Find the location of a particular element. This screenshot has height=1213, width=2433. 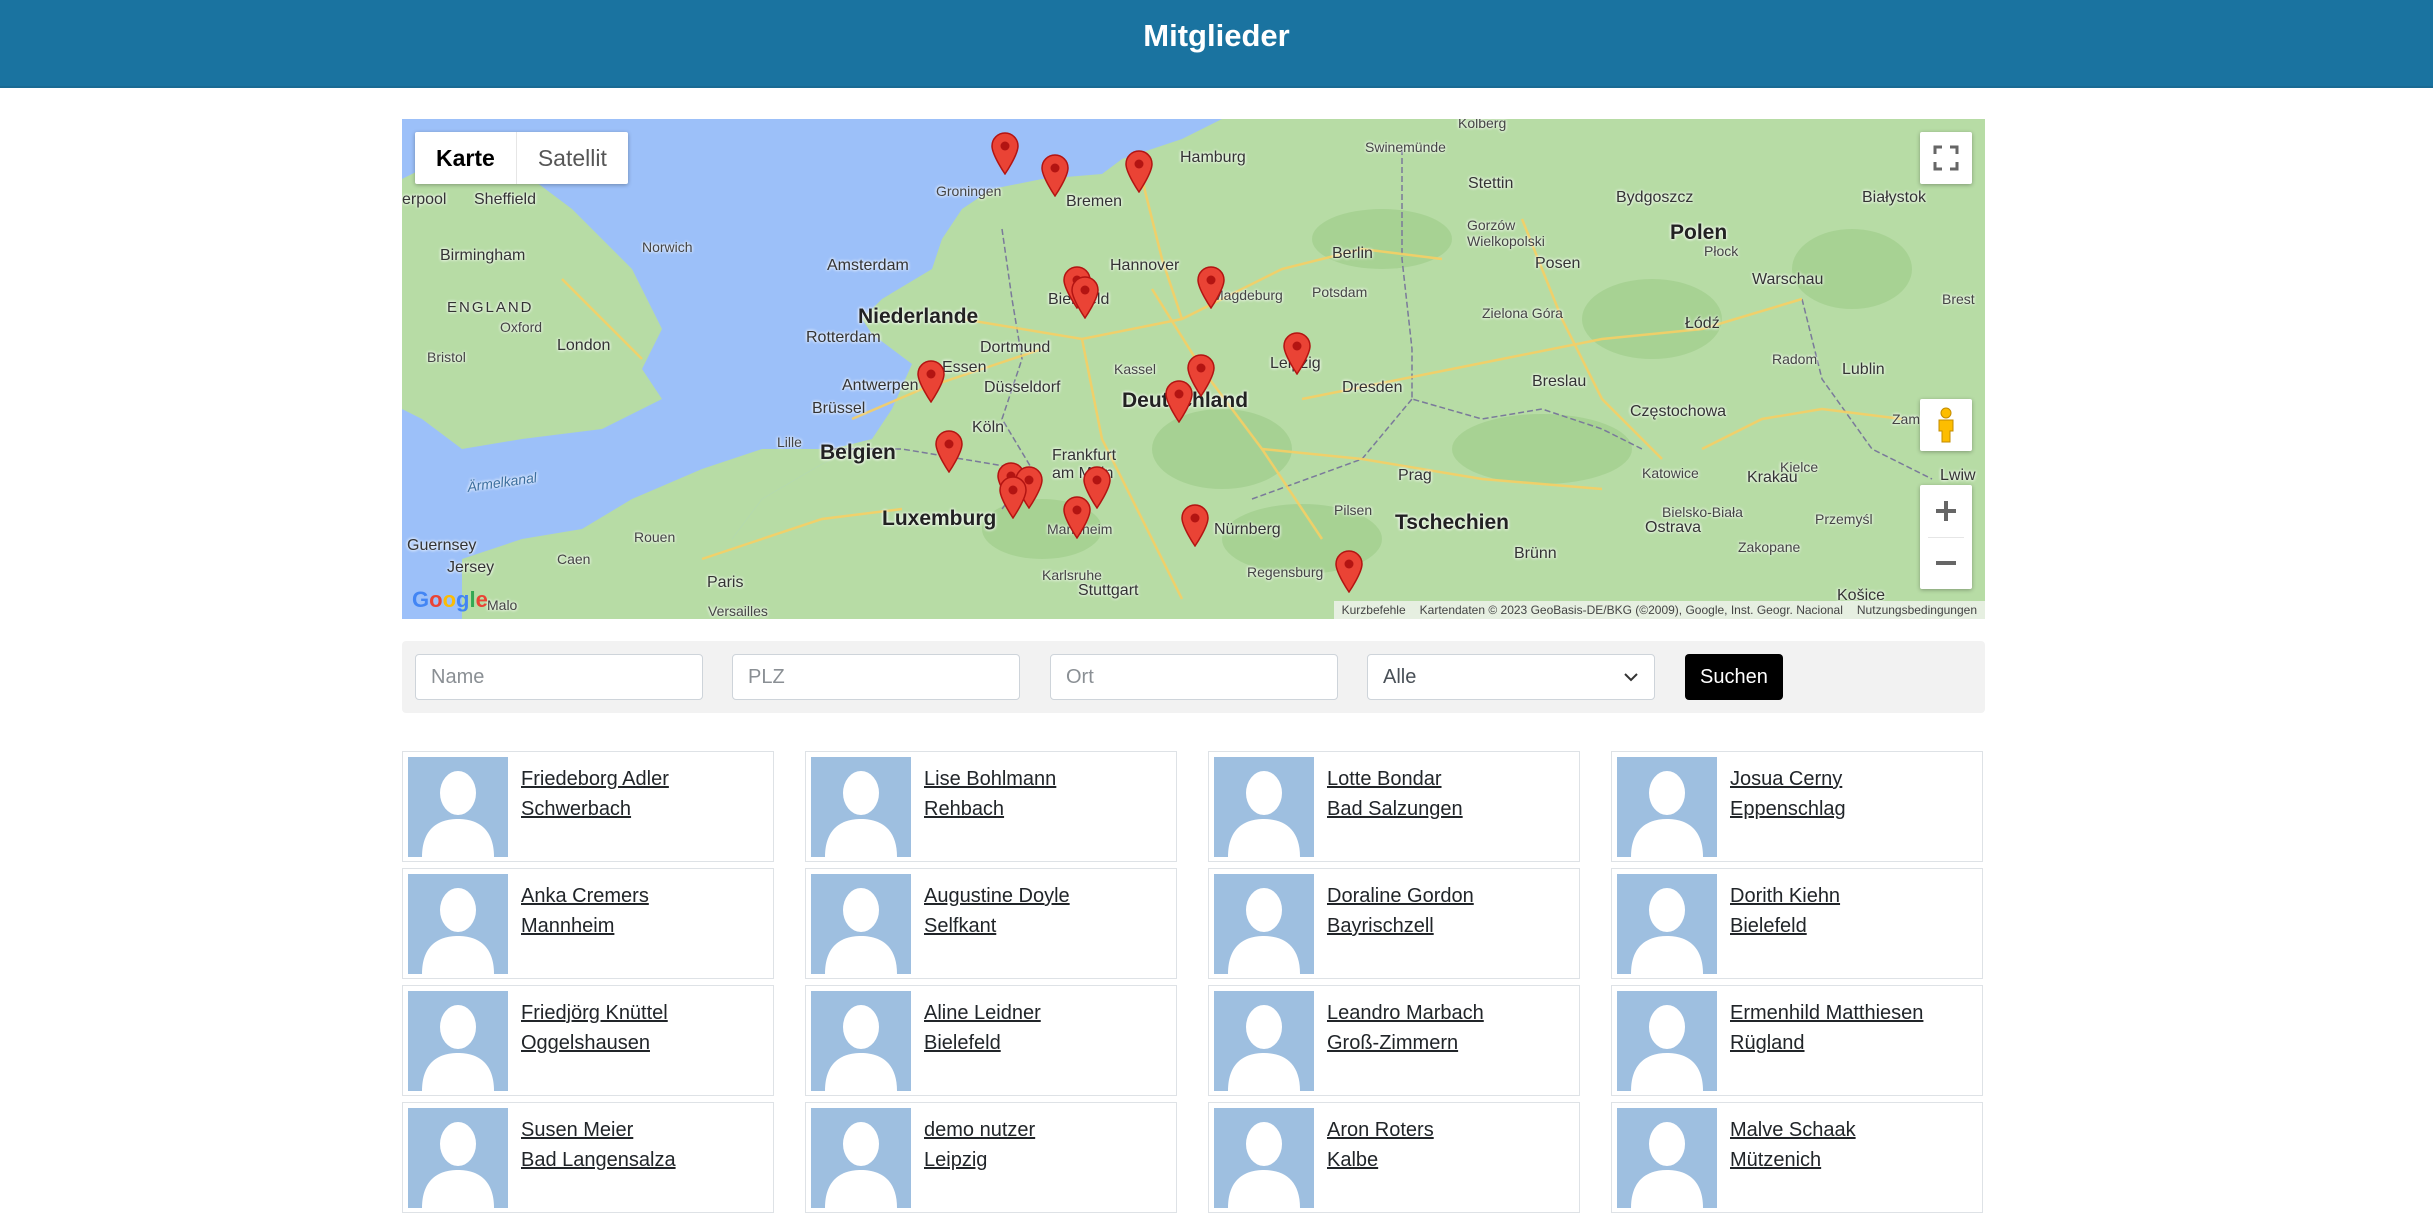

search-button: Suchen is located at coordinates (1734, 677).